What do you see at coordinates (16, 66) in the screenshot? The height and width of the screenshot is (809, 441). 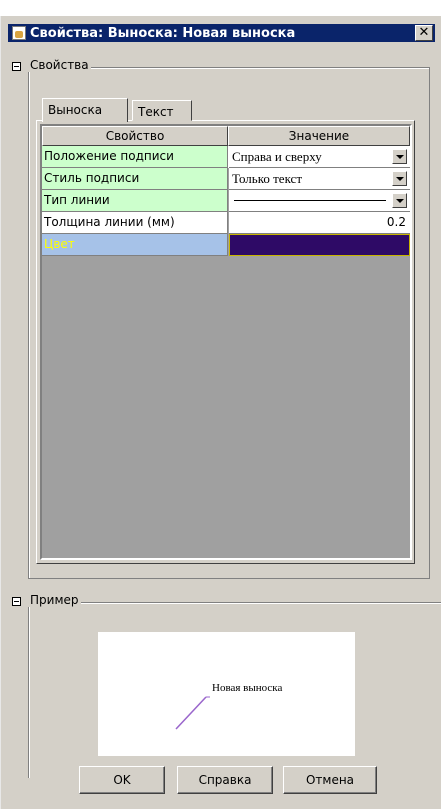 I see `collapse-properties-icon` at bounding box center [16, 66].